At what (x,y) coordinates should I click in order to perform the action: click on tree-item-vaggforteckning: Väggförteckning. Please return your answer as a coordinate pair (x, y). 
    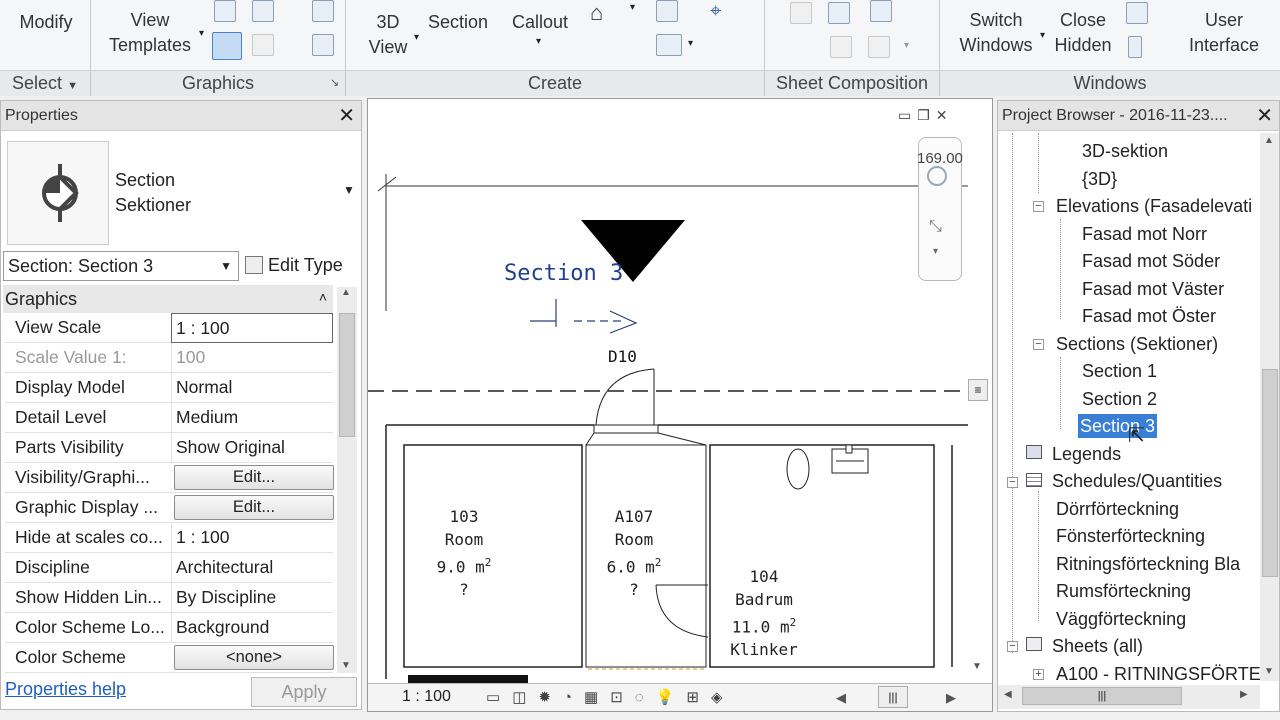
    Looking at the image, I should click on (1121, 619).